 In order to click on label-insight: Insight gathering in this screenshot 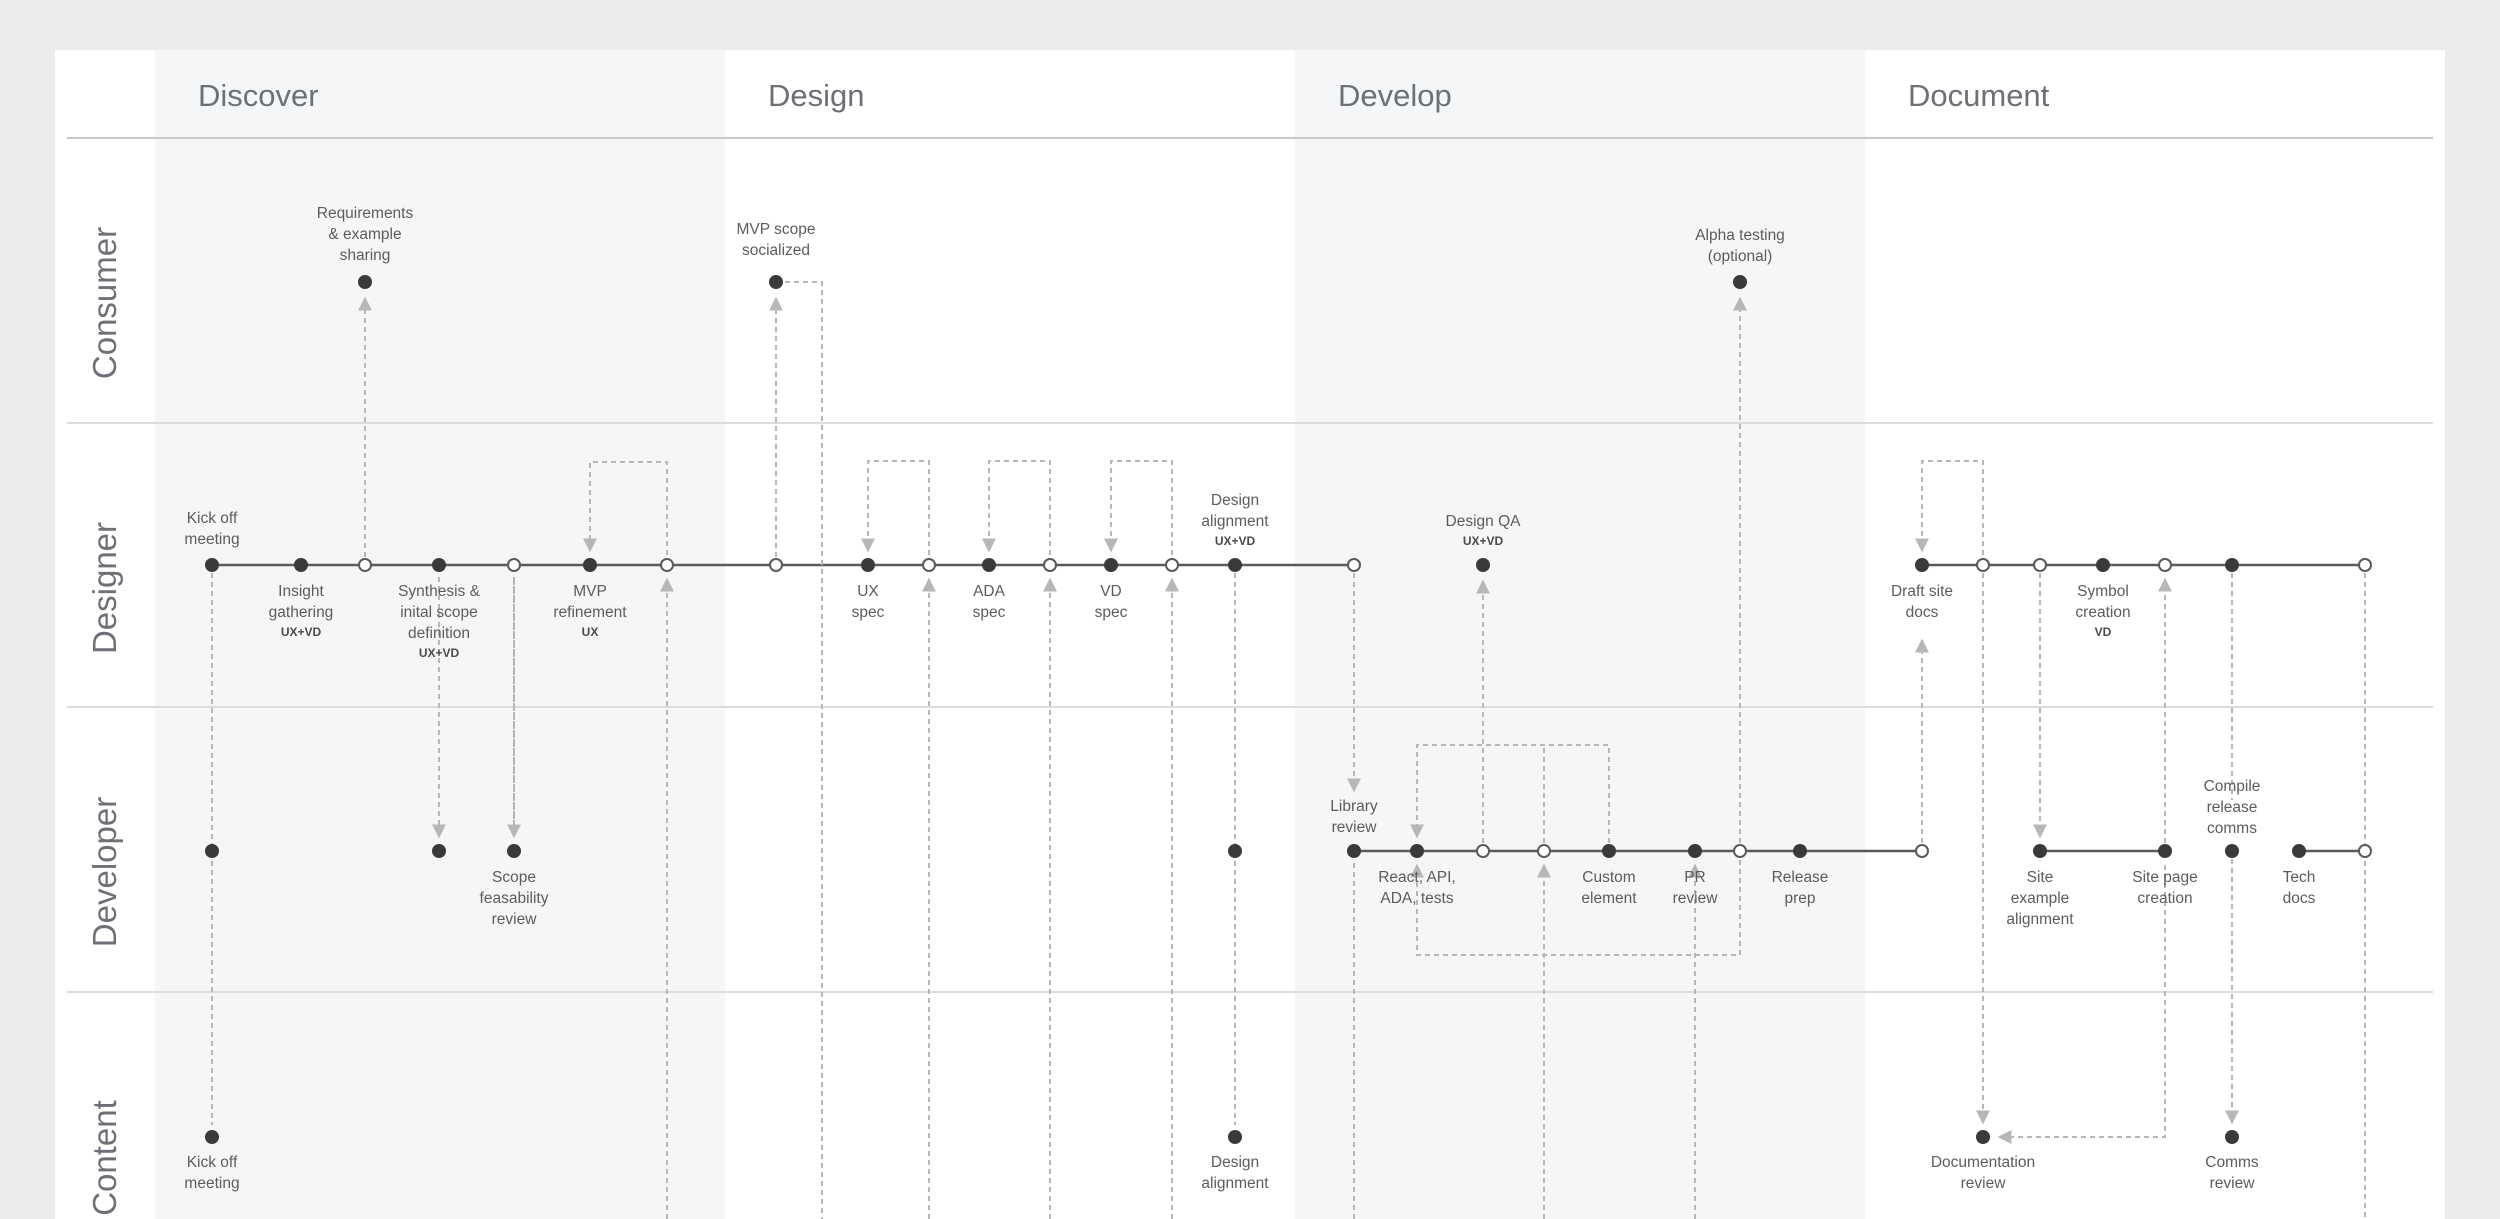, I will do `click(301, 602)`.